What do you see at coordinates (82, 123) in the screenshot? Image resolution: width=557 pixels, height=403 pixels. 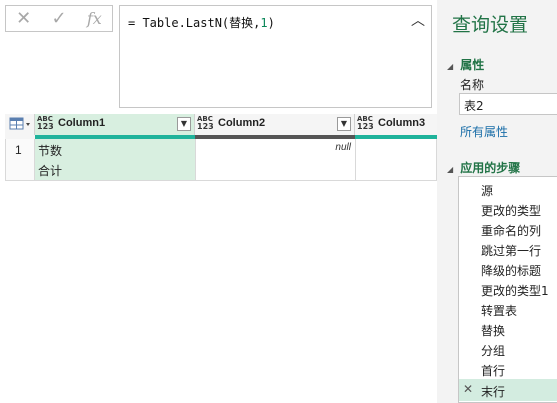 I see `column-name: Column1` at bounding box center [82, 123].